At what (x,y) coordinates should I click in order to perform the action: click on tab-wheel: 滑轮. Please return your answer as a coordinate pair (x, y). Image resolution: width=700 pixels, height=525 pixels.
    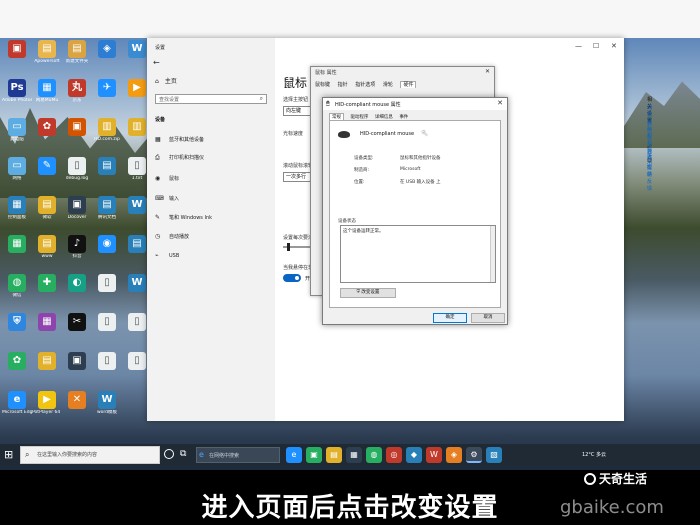
    Looking at the image, I should click on (388, 85).